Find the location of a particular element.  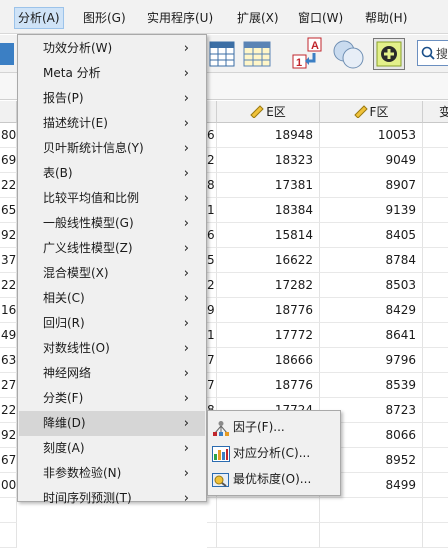

analyze-menu-item: 非参数检验(N) › is located at coordinates (112, 473).